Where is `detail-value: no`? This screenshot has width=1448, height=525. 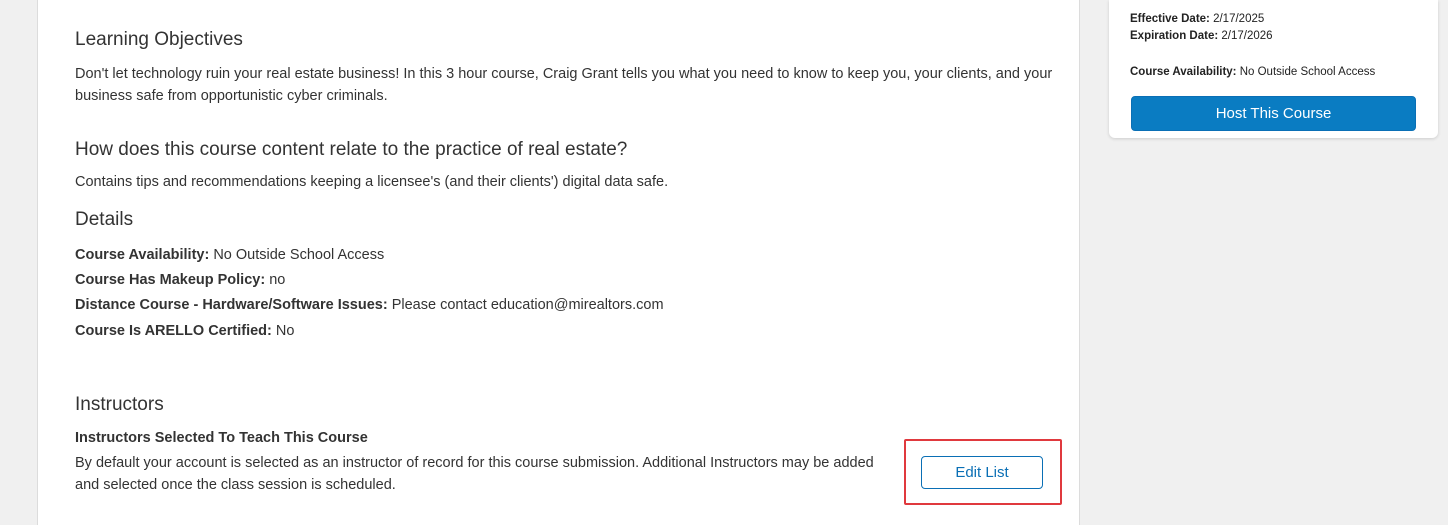 detail-value: no is located at coordinates (277, 280).